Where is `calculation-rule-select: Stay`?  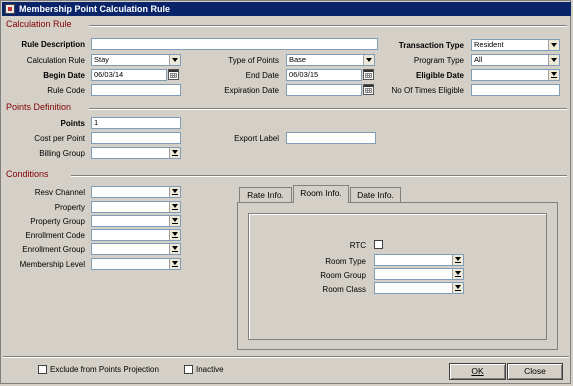
calculation-rule-select: Stay is located at coordinates (136, 60).